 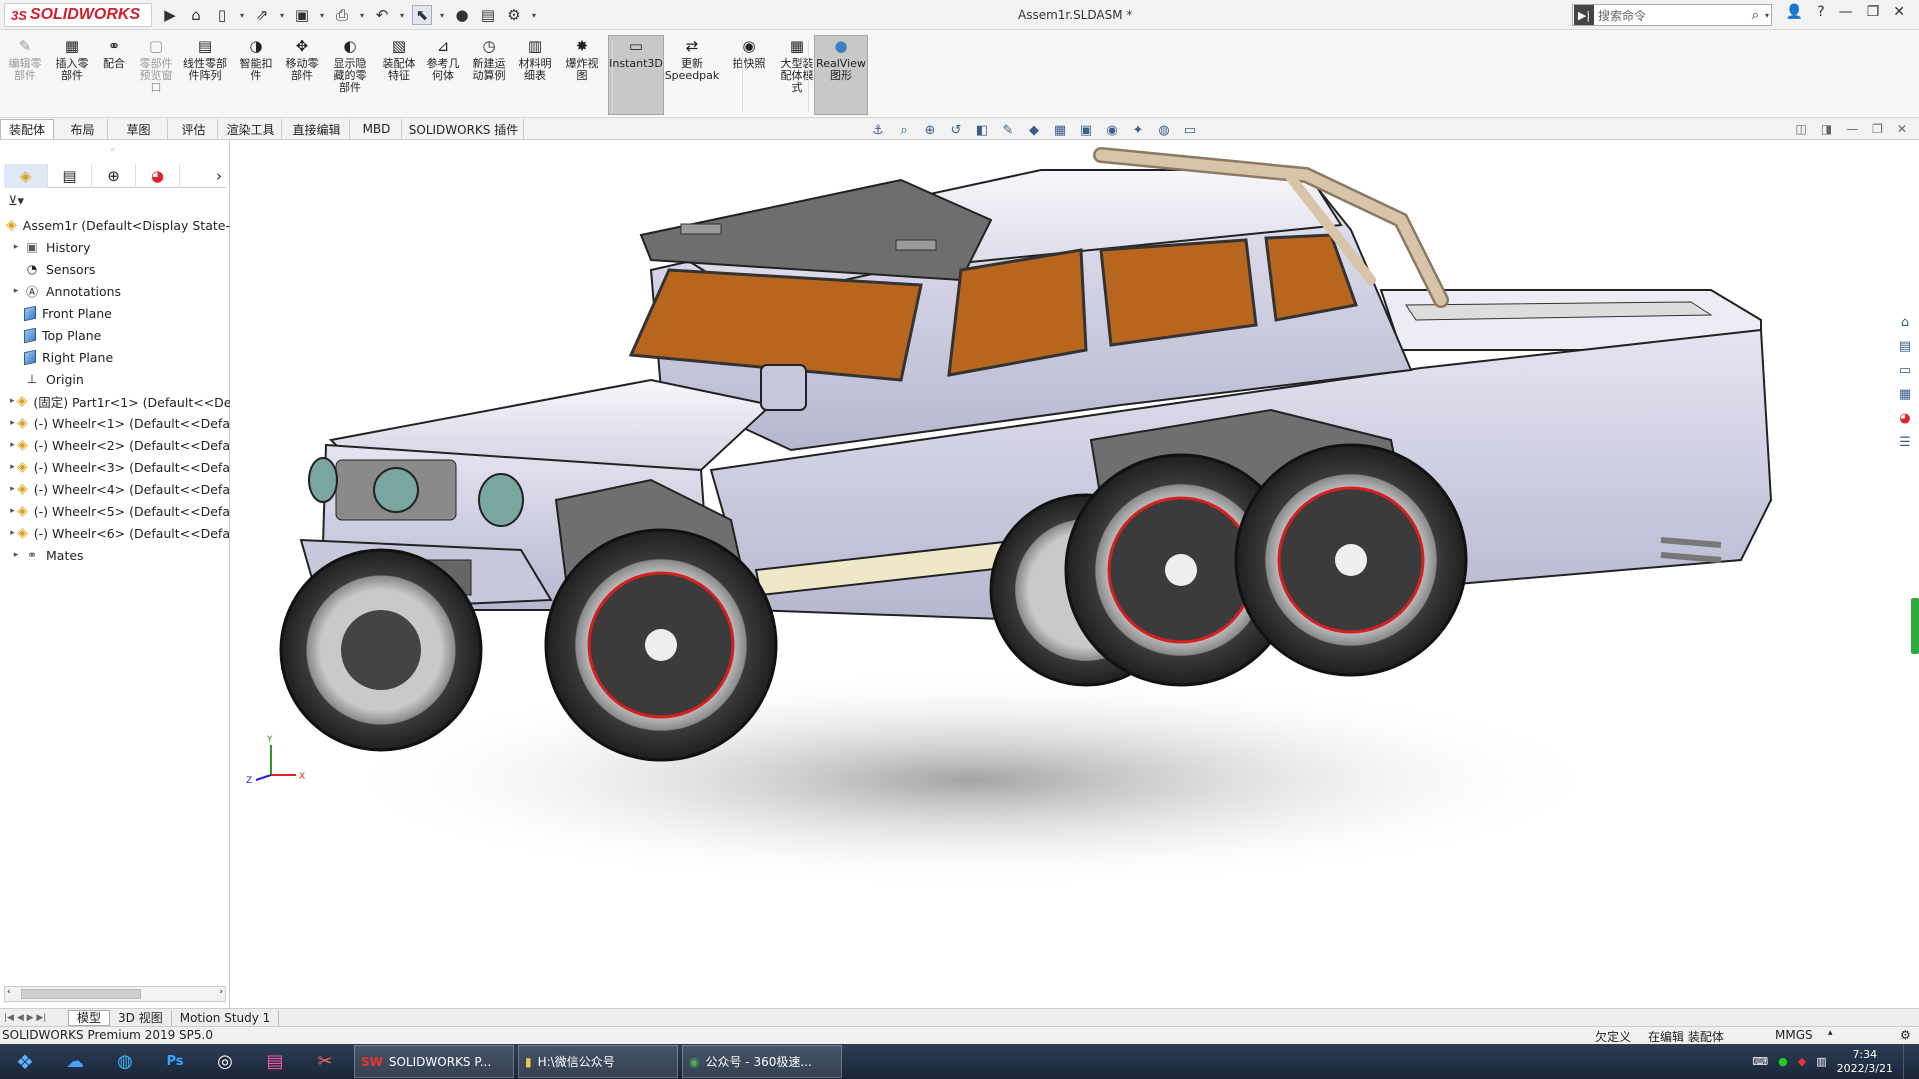 I want to click on home-icon: ⌂, so click(x=196, y=15).